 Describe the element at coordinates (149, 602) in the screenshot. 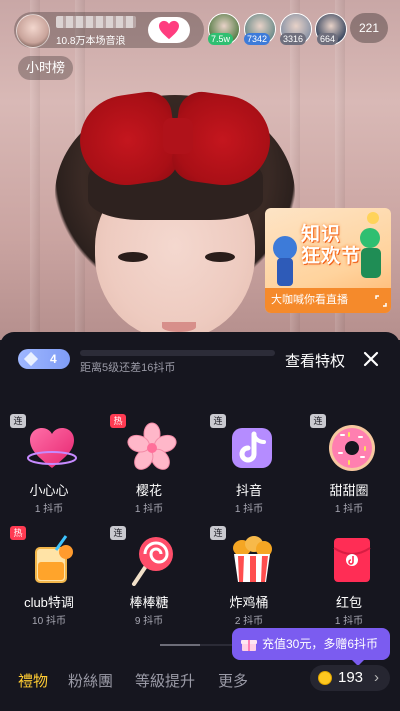

I see `gift-name: 棒棒糖` at that location.